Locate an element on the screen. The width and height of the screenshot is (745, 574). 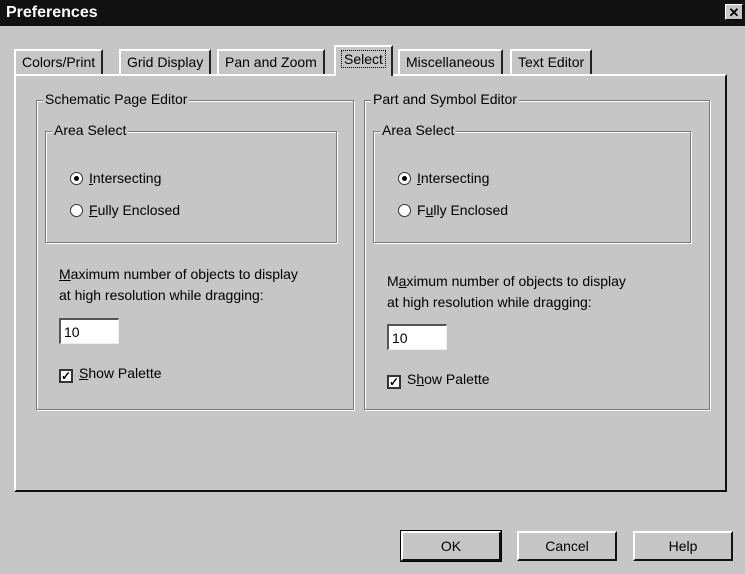
help-button: Help is located at coordinates (683, 546).